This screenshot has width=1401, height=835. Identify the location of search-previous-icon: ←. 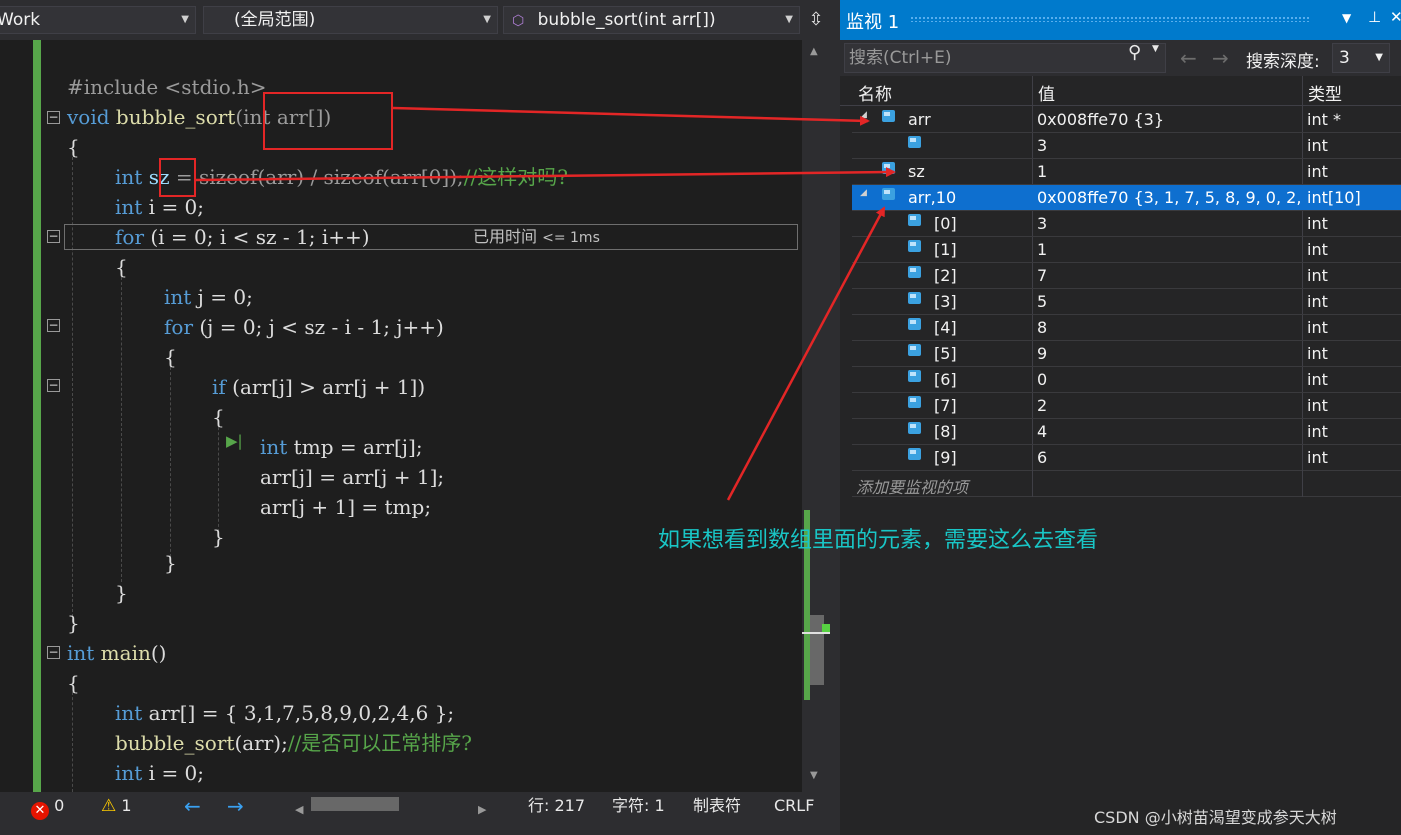
(1188, 58).